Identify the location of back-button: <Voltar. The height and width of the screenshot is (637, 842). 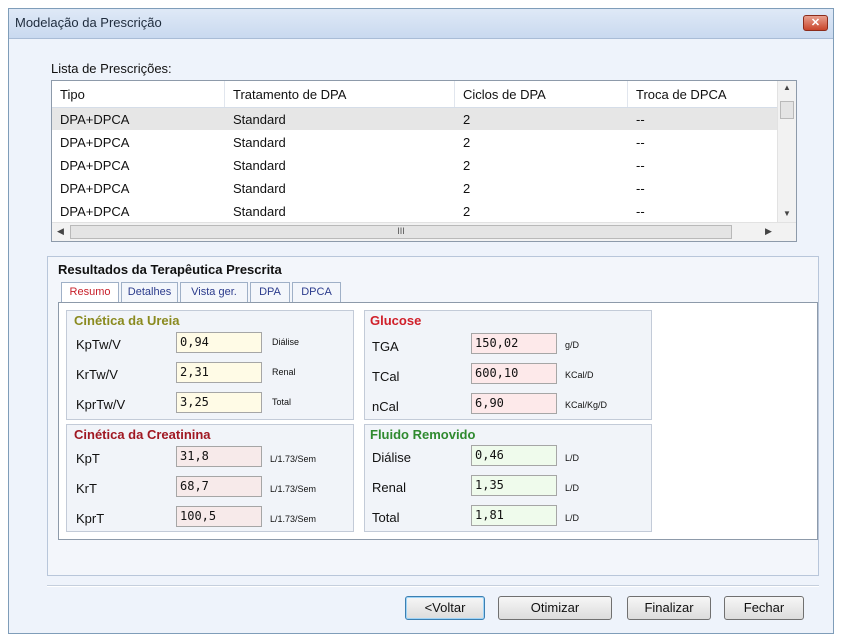
(445, 608).